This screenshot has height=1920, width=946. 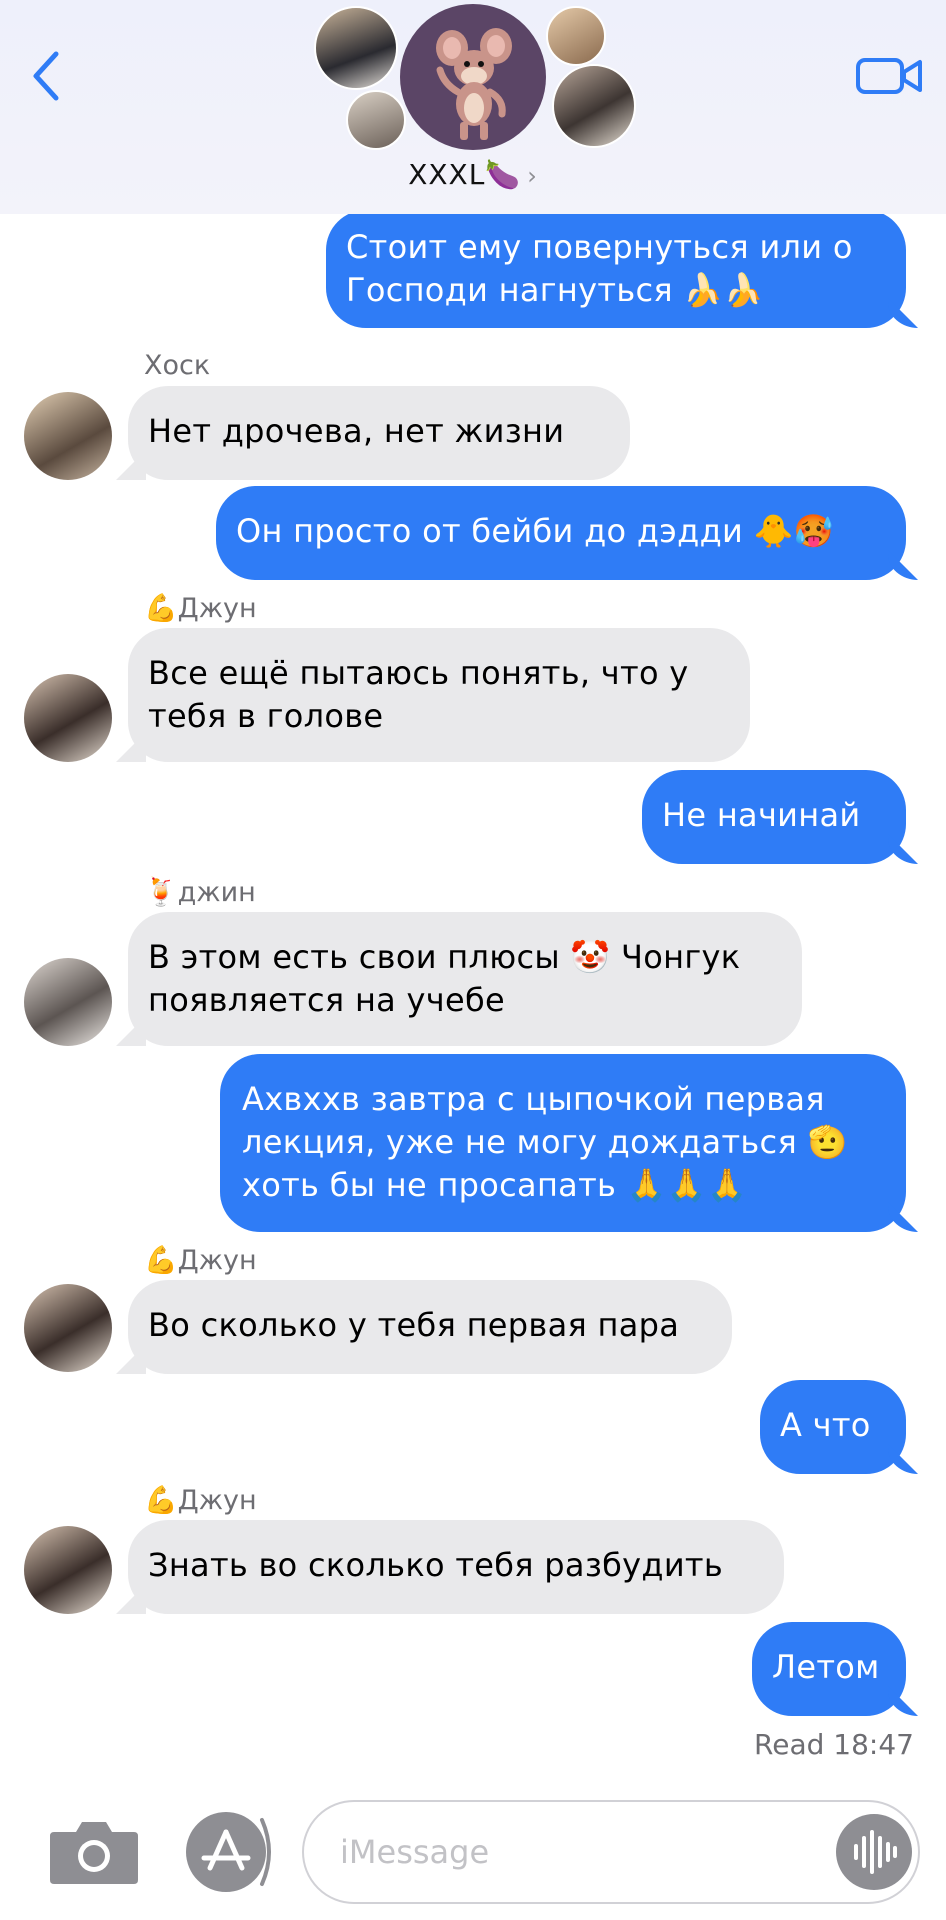 What do you see at coordinates (94, 1851) in the screenshot?
I see `camera-icon` at bounding box center [94, 1851].